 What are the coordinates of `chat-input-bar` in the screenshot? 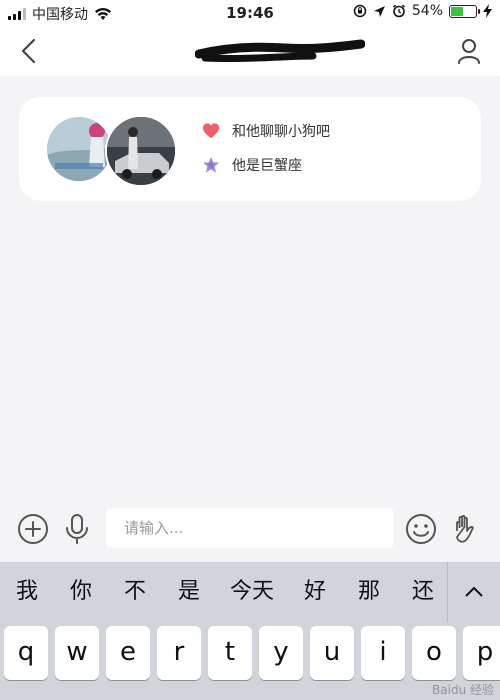 It's located at (250, 530).